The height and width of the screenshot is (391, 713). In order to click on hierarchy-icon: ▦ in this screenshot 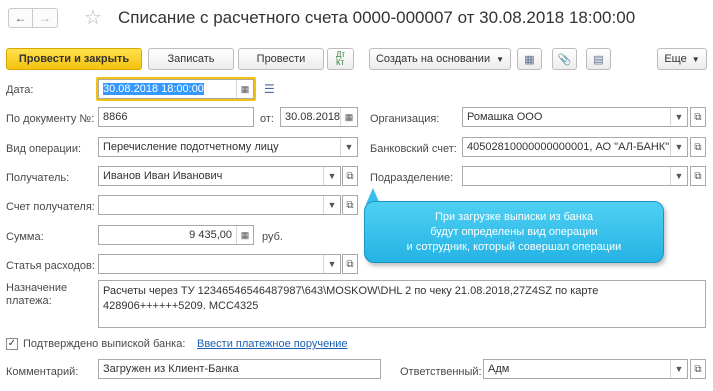, I will do `click(529, 59)`.